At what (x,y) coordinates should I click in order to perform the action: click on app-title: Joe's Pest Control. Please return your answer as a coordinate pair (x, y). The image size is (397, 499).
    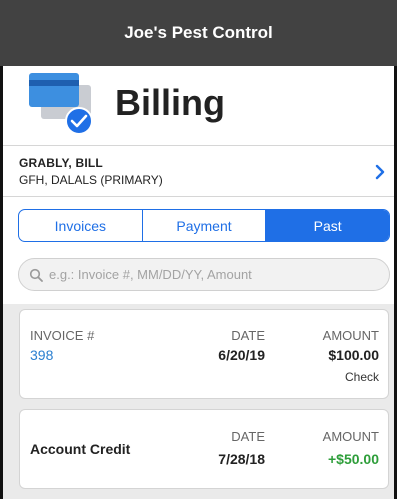
    Looking at the image, I should click on (198, 32).